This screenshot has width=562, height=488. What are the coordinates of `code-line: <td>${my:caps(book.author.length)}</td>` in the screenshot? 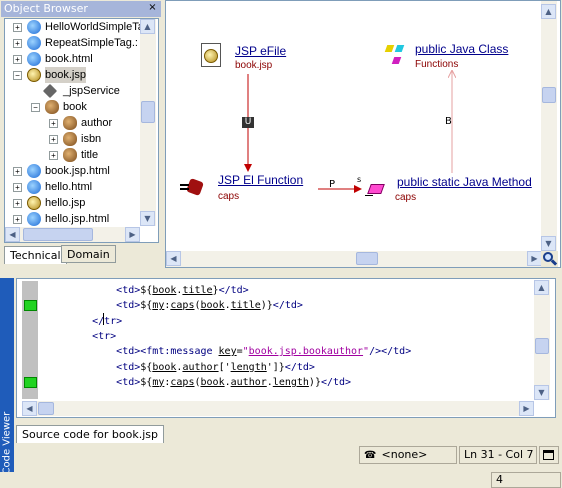 It's located at (209, 382).